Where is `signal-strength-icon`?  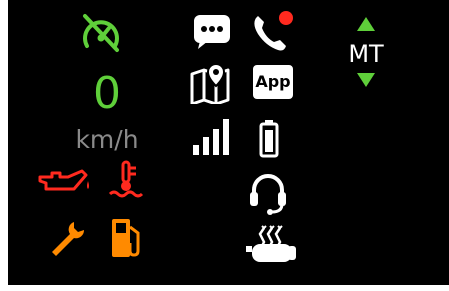 signal-strength-icon is located at coordinates (211, 137).